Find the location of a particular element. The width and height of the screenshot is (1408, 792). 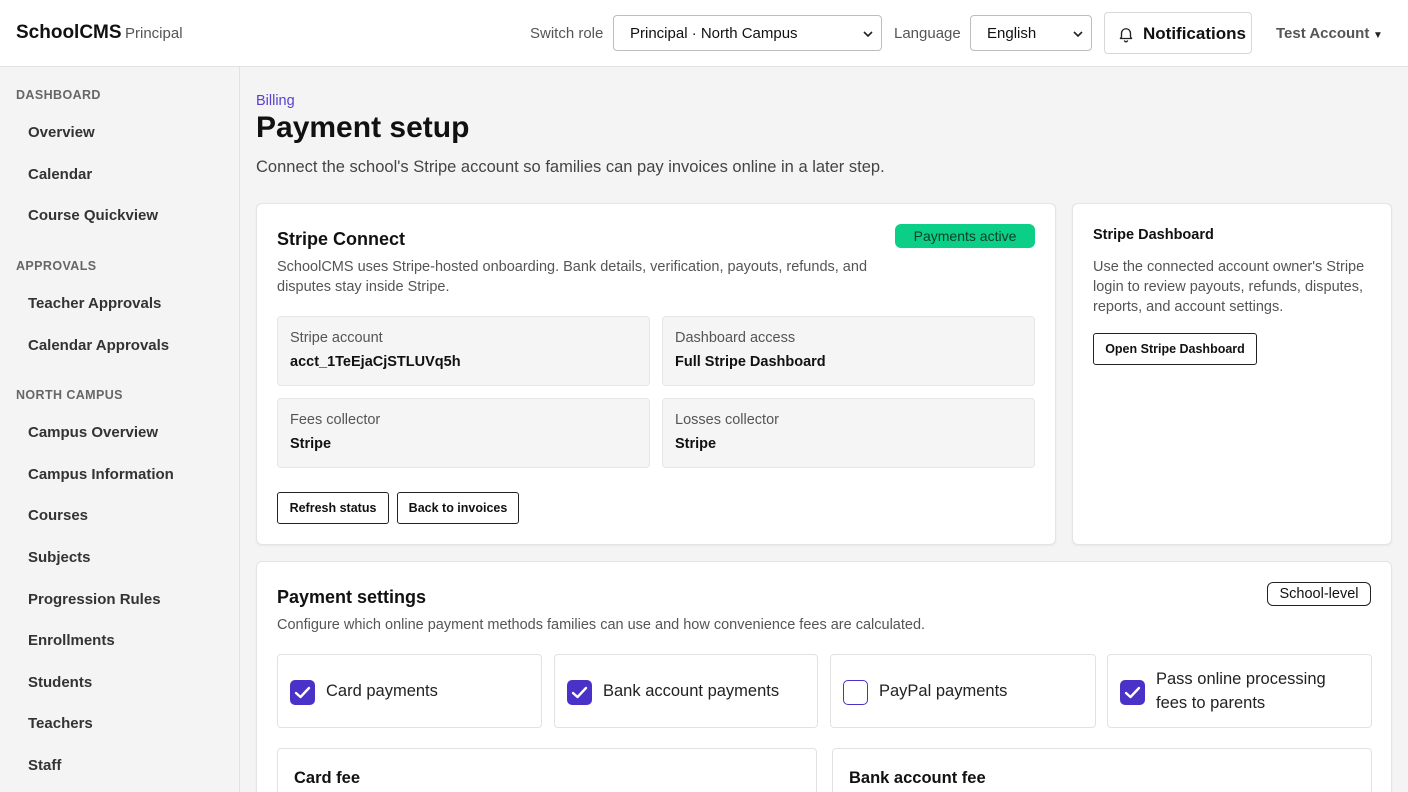

page-title: Payment setup is located at coordinates (363, 127).